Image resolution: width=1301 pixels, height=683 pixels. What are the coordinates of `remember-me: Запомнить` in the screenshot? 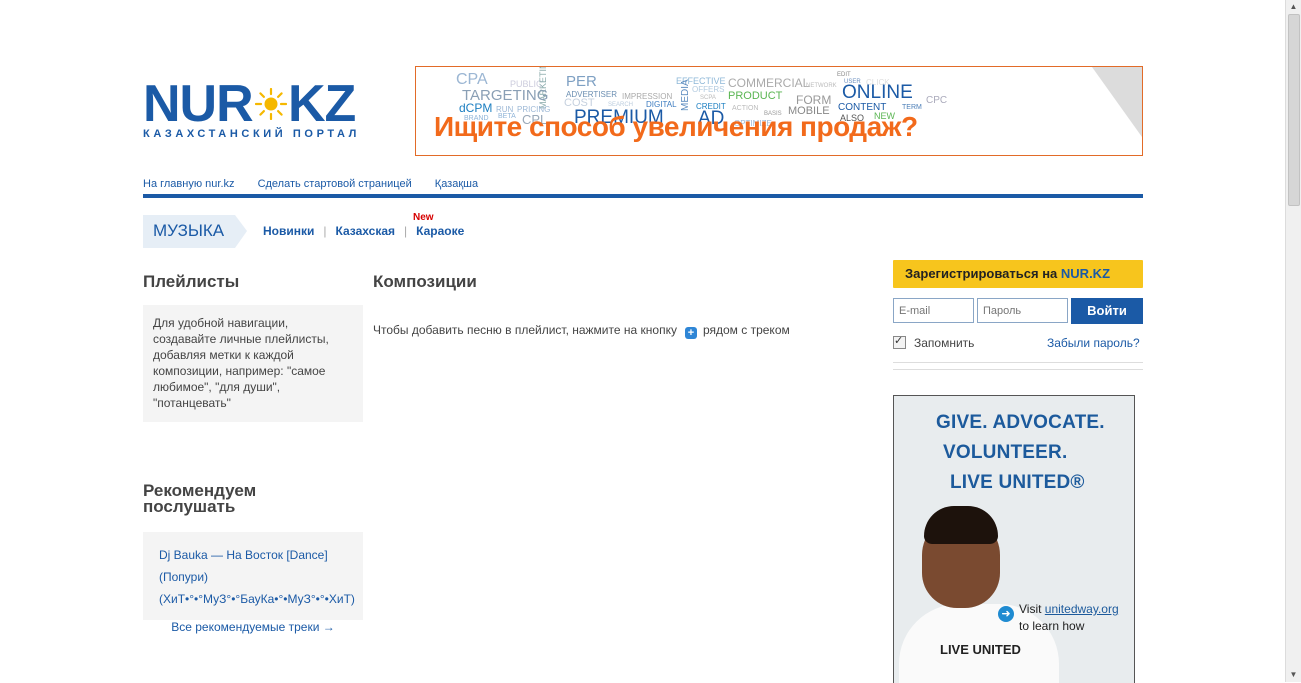 It's located at (934, 342).